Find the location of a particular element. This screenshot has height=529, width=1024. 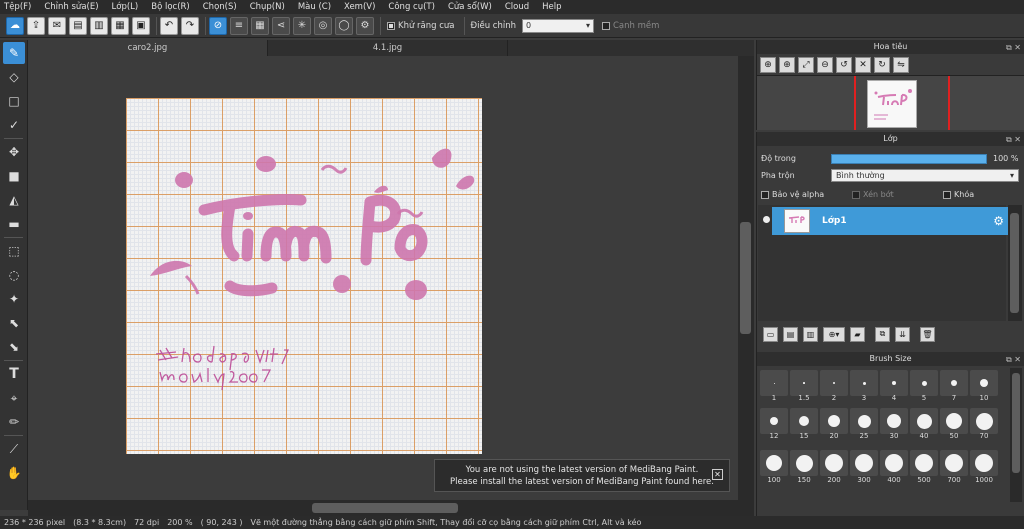

comment-icon: ✉ is located at coordinates (57, 25).